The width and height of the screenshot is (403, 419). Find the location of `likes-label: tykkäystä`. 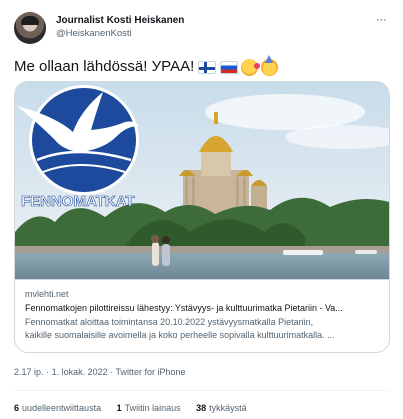

likes-label: tykkäystä is located at coordinates (228, 408).